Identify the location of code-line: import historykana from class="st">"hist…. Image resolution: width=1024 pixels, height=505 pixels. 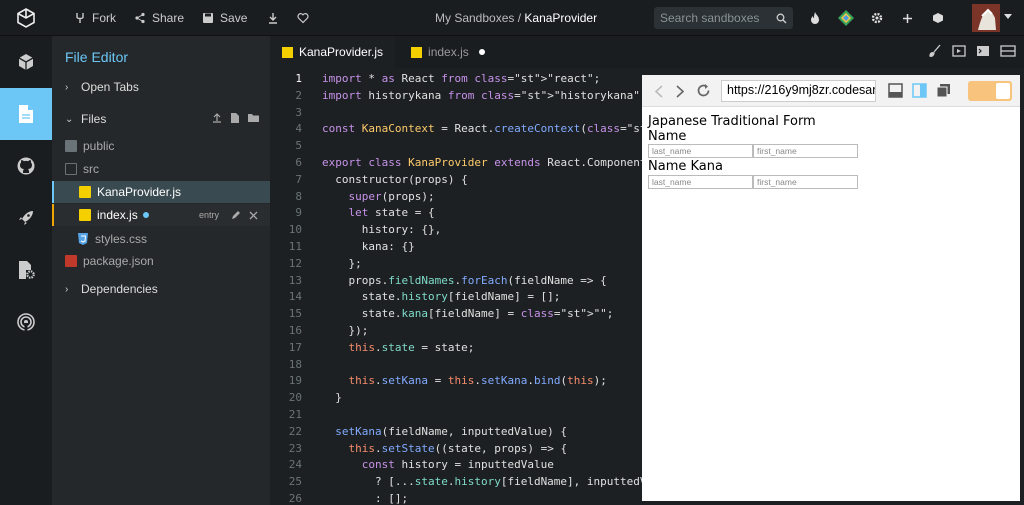
(484, 95).